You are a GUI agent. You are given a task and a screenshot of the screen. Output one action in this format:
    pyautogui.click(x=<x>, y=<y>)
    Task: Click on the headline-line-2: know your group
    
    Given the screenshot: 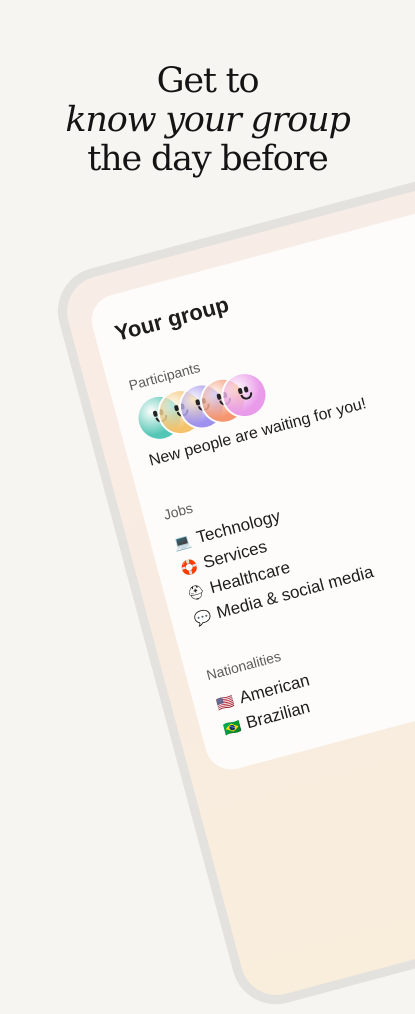 What is the action you would take?
    pyautogui.click(x=208, y=120)
    